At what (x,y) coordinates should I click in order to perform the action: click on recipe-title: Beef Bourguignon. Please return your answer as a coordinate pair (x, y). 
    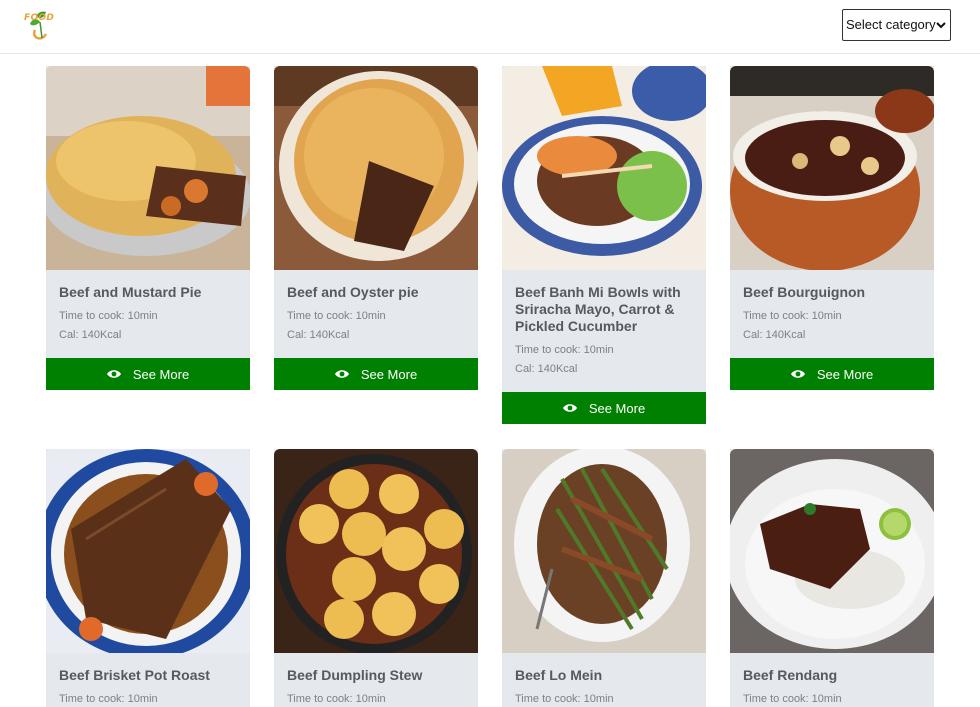
    Looking at the image, I should click on (832, 292).